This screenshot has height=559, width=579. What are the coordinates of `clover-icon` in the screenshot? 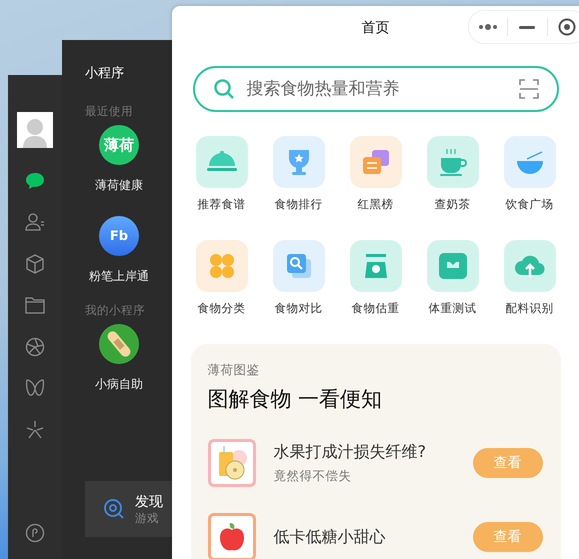 It's located at (222, 266).